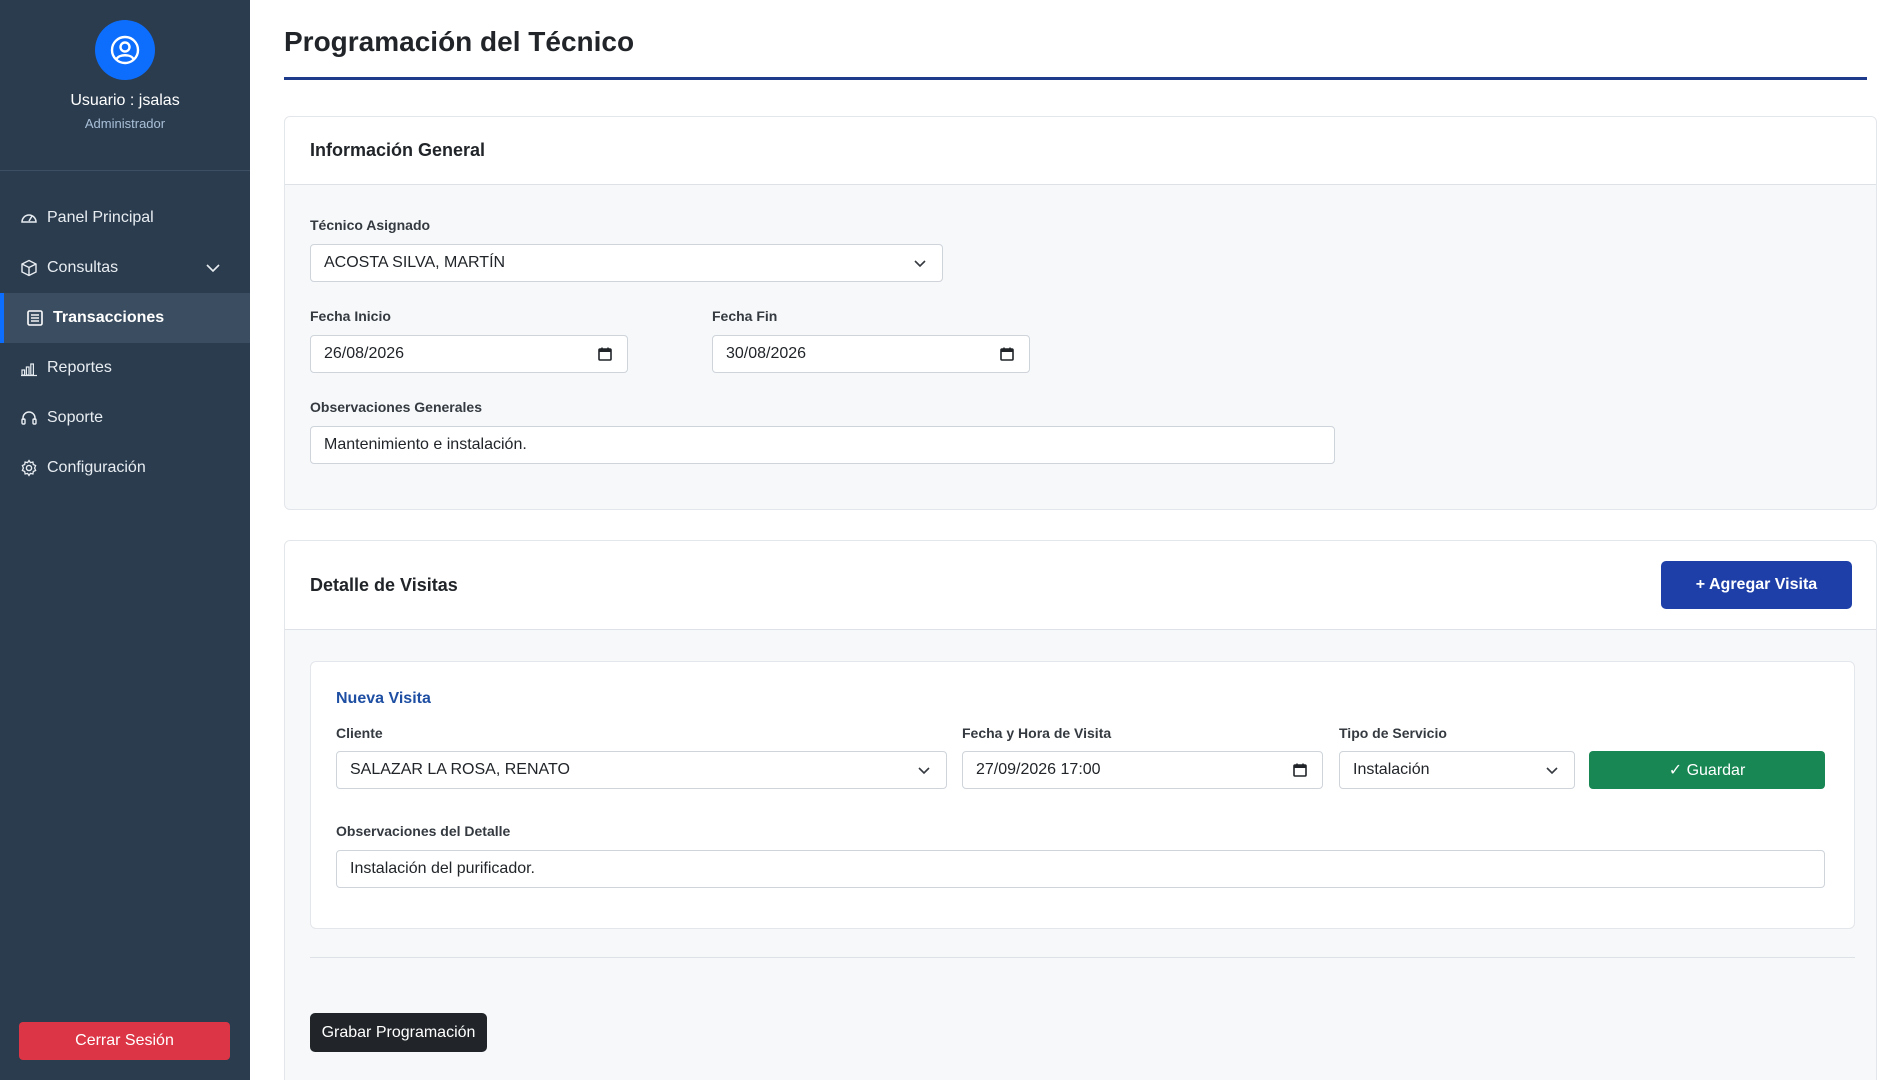  Describe the element at coordinates (641, 770) in the screenshot. I see `client-select: SALAZAR LA ROSA, RENATO` at that location.